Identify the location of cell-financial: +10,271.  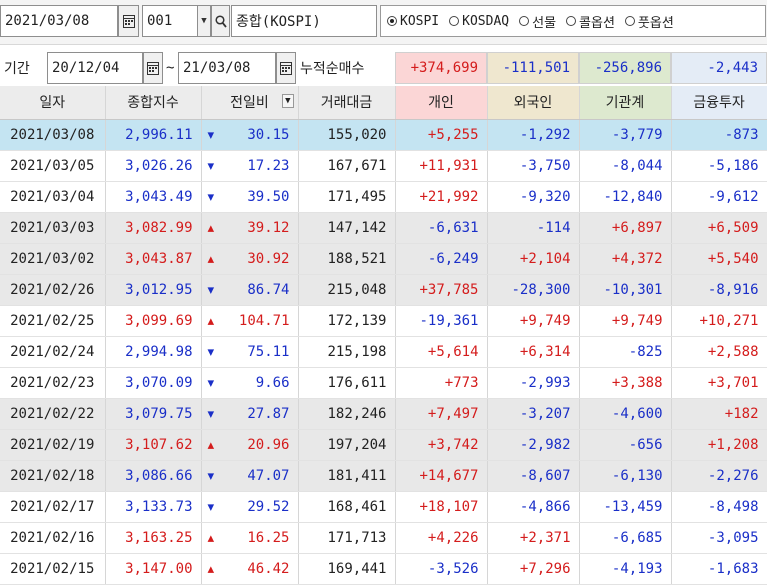
(719, 321).